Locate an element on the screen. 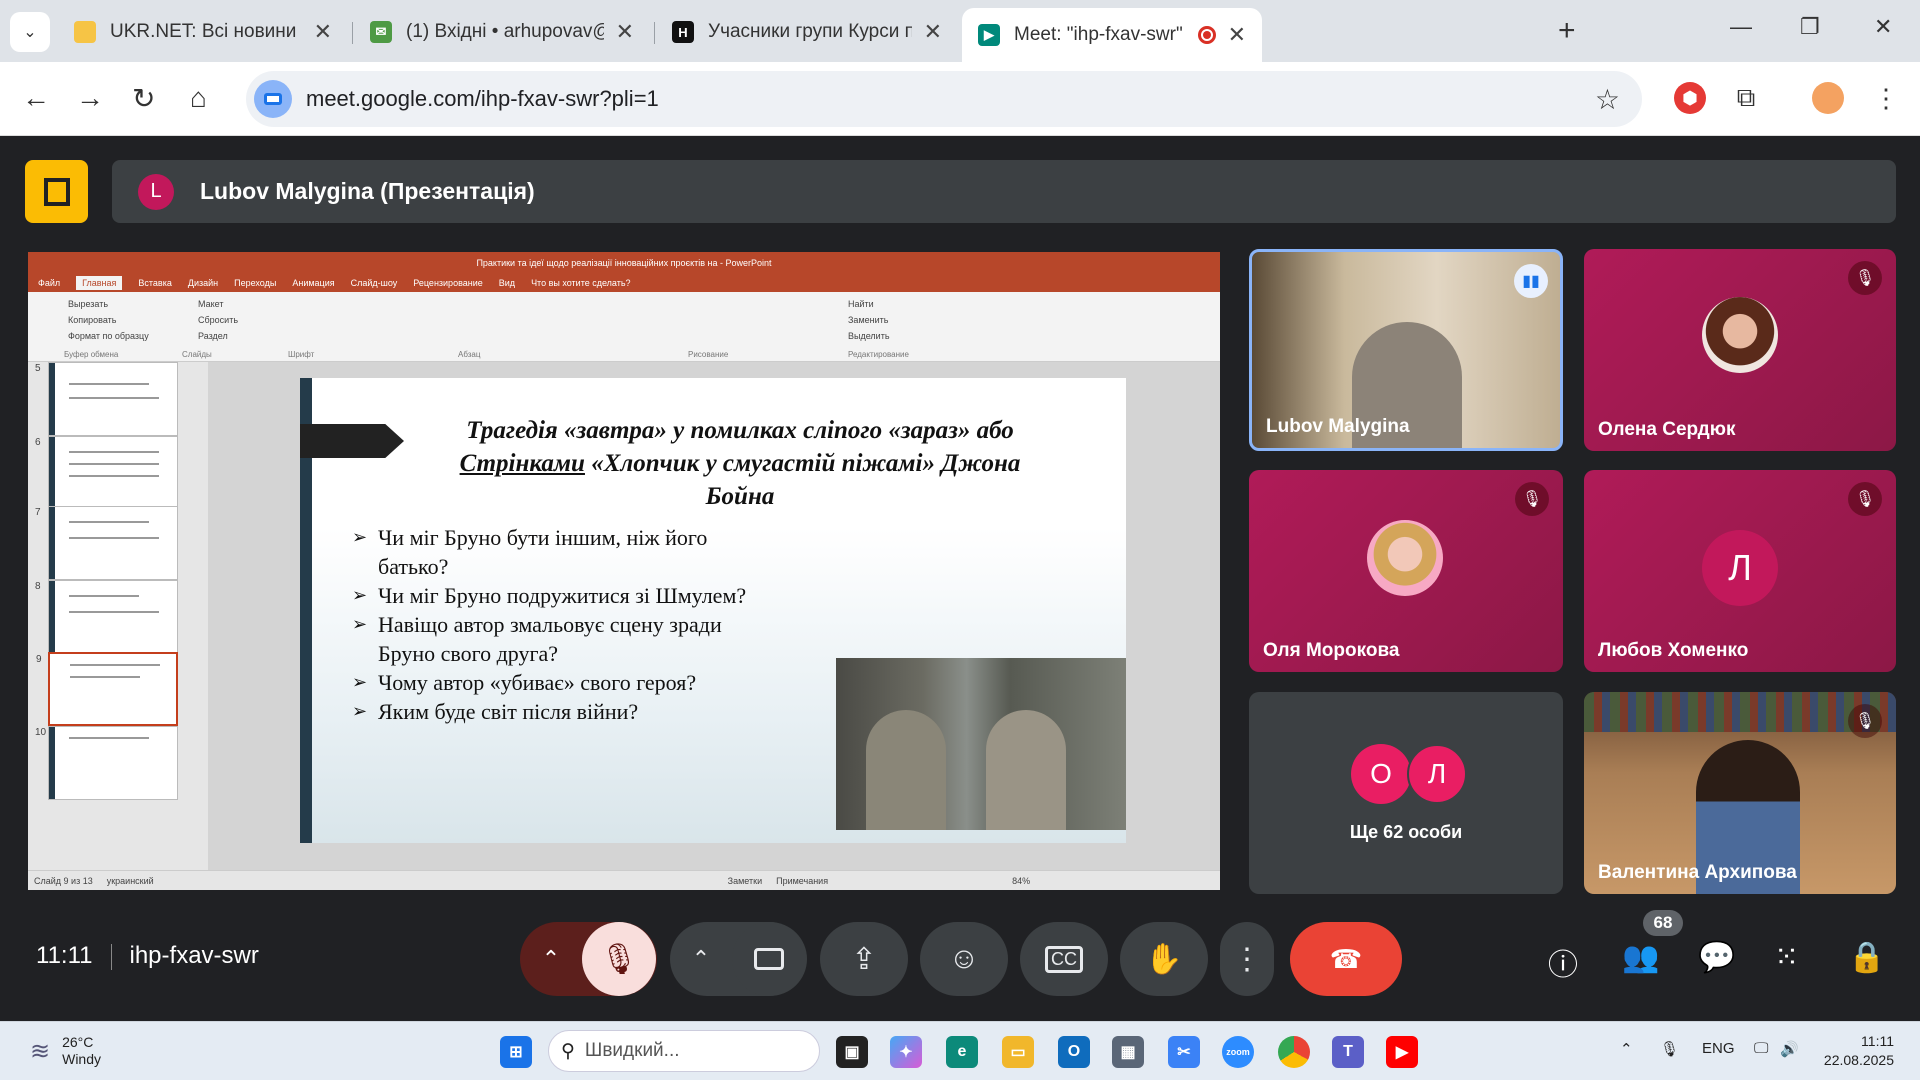 The height and width of the screenshot is (1080, 1920). ribbon-group-label: Слайды is located at coordinates (197, 354).